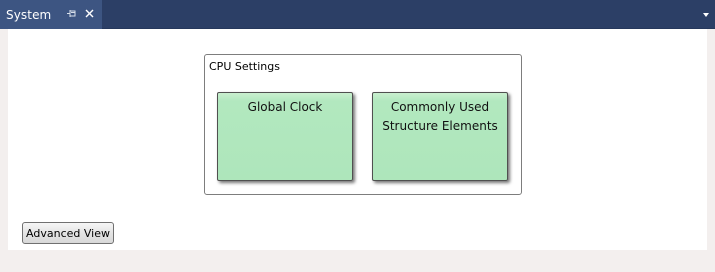 This screenshot has width=715, height=272. I want to click on block-label-line1: Commonly Used, so click(440, 107).